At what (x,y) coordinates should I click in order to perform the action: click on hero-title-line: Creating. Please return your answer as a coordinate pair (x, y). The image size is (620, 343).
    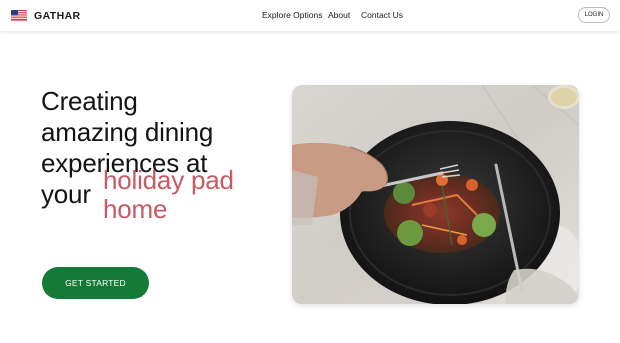
    Looking at the image, I should click on (89, 101).